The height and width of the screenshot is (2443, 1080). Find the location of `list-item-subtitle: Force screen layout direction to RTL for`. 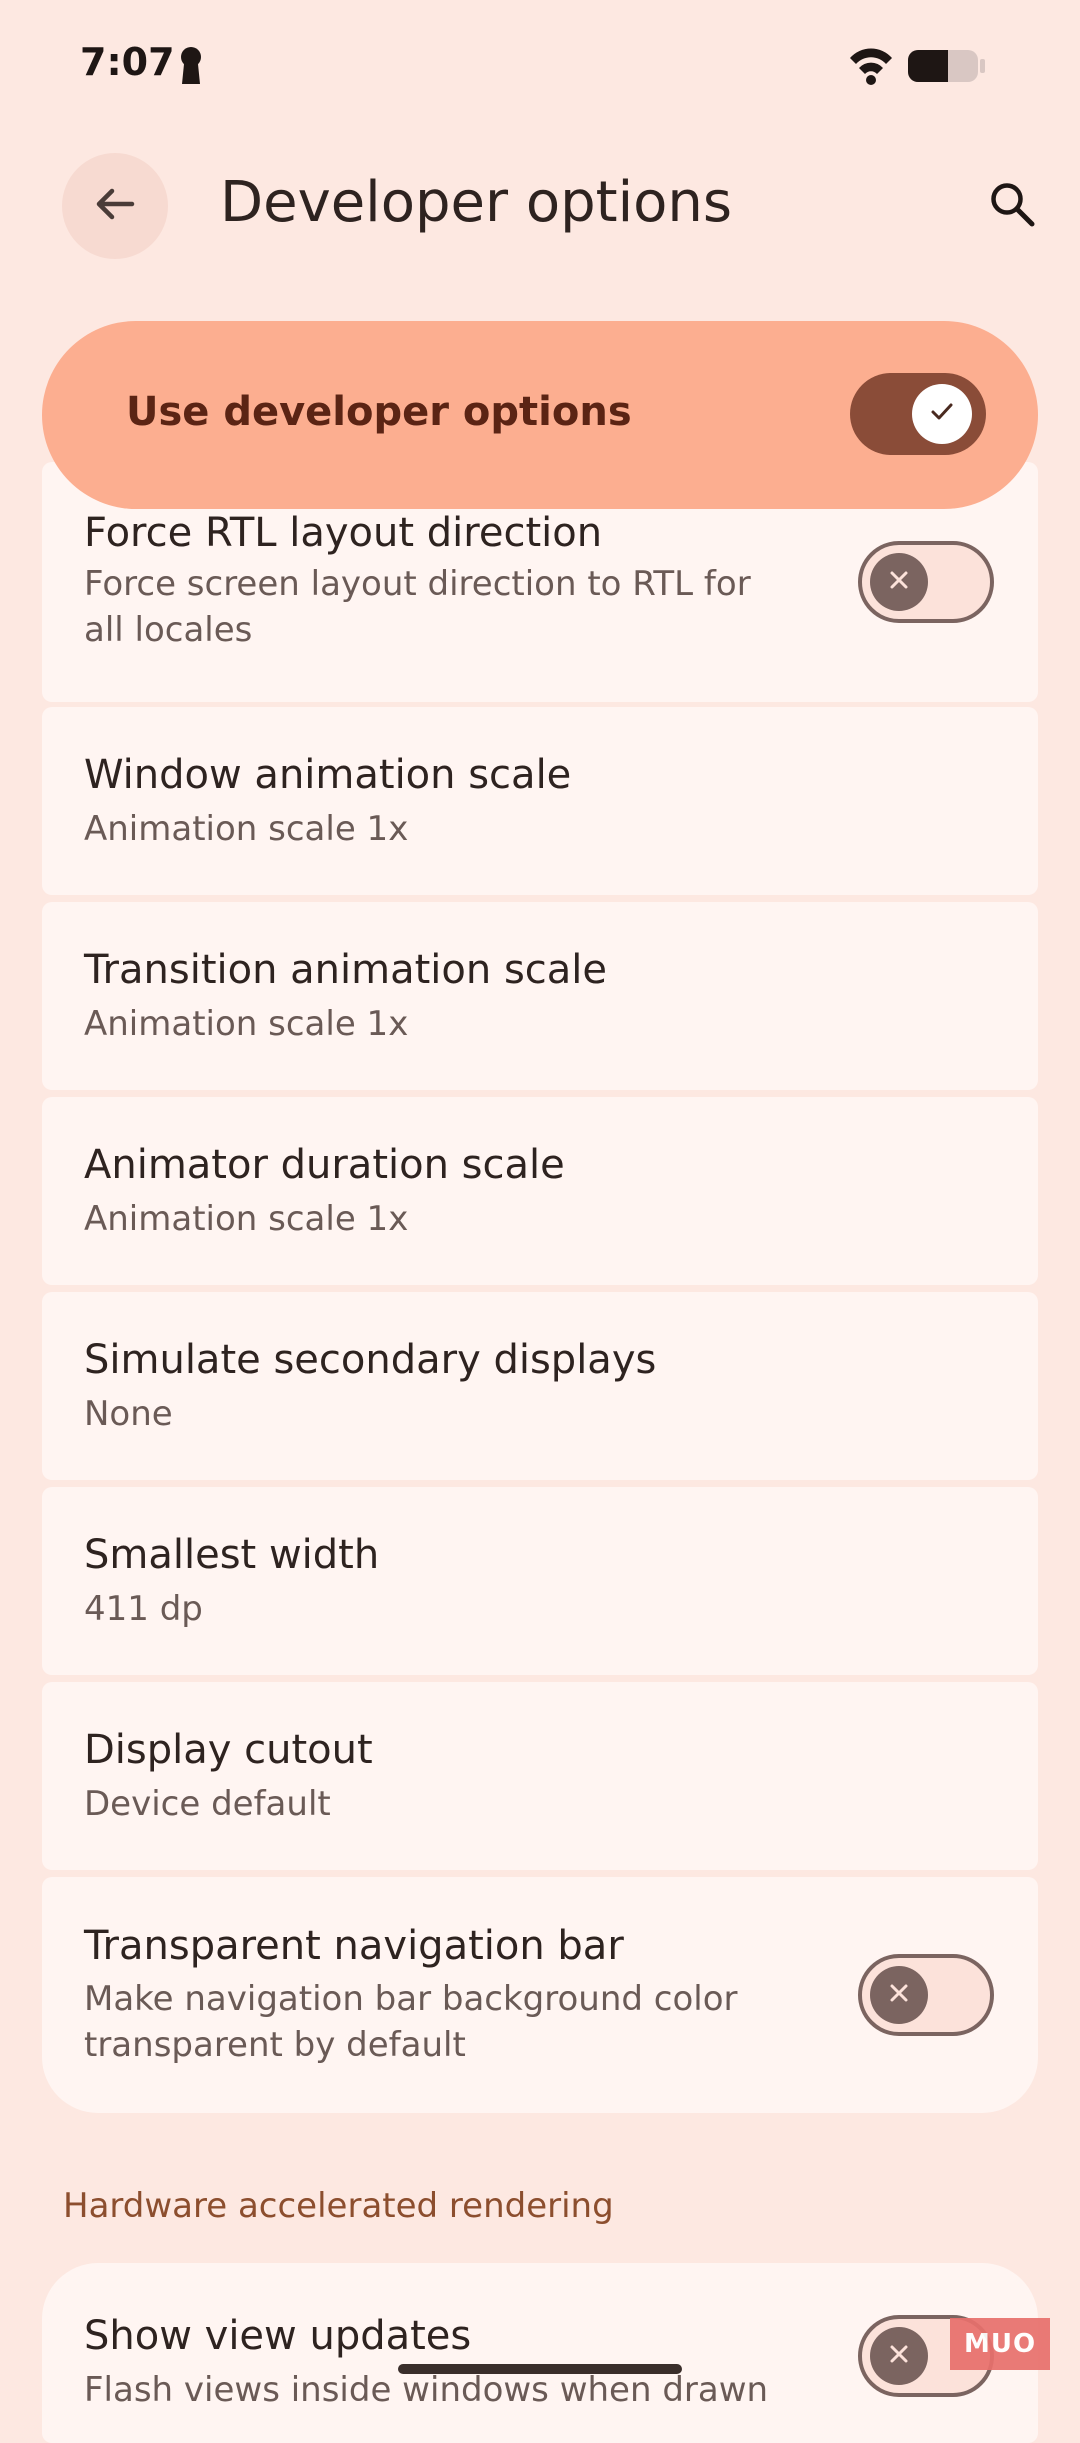

list-item-subtitle: Force screen layout direction to RTL for is located at coordinates (417, 584).